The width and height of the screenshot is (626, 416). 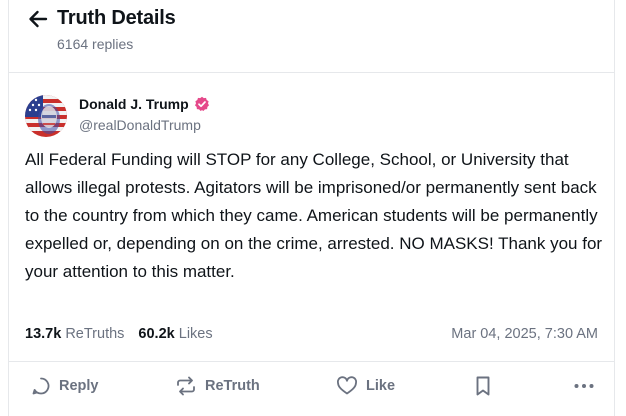 I want to click on author-info: Donald J. Trump @realDonaldTrump, so click(x=144, y=114).